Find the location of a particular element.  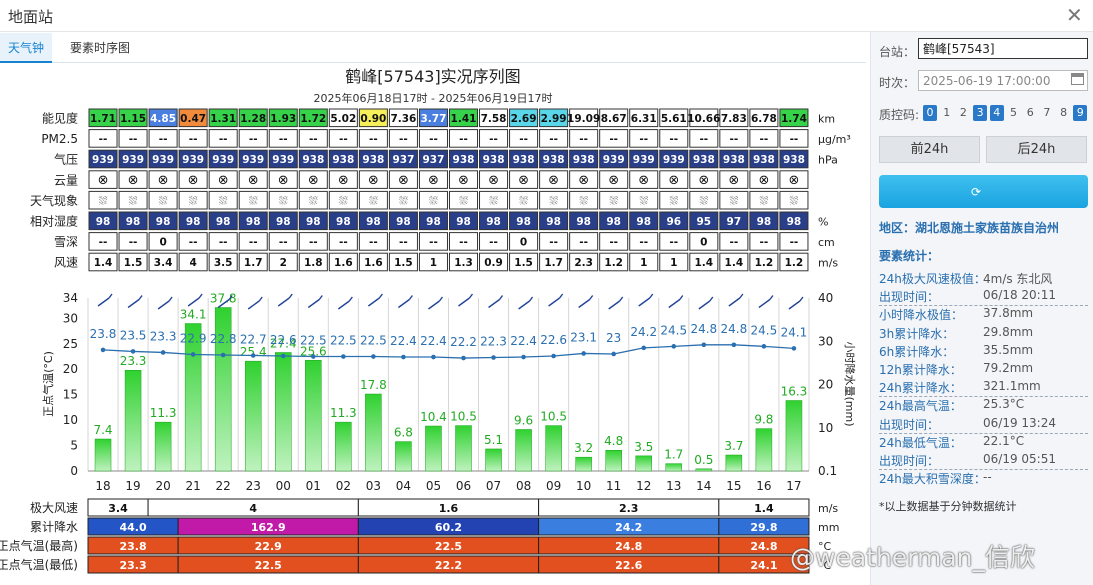

qc-code-1: 1 is located at coordinates (947, 113).